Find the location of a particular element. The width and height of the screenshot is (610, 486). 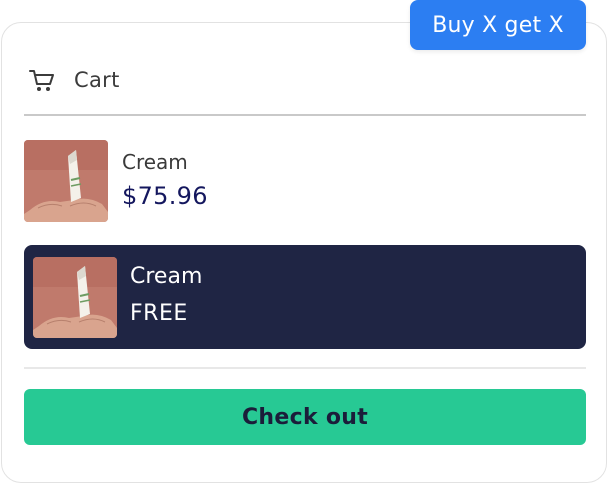

badge-label: Buy X get X is located at coordinates (498, 25).